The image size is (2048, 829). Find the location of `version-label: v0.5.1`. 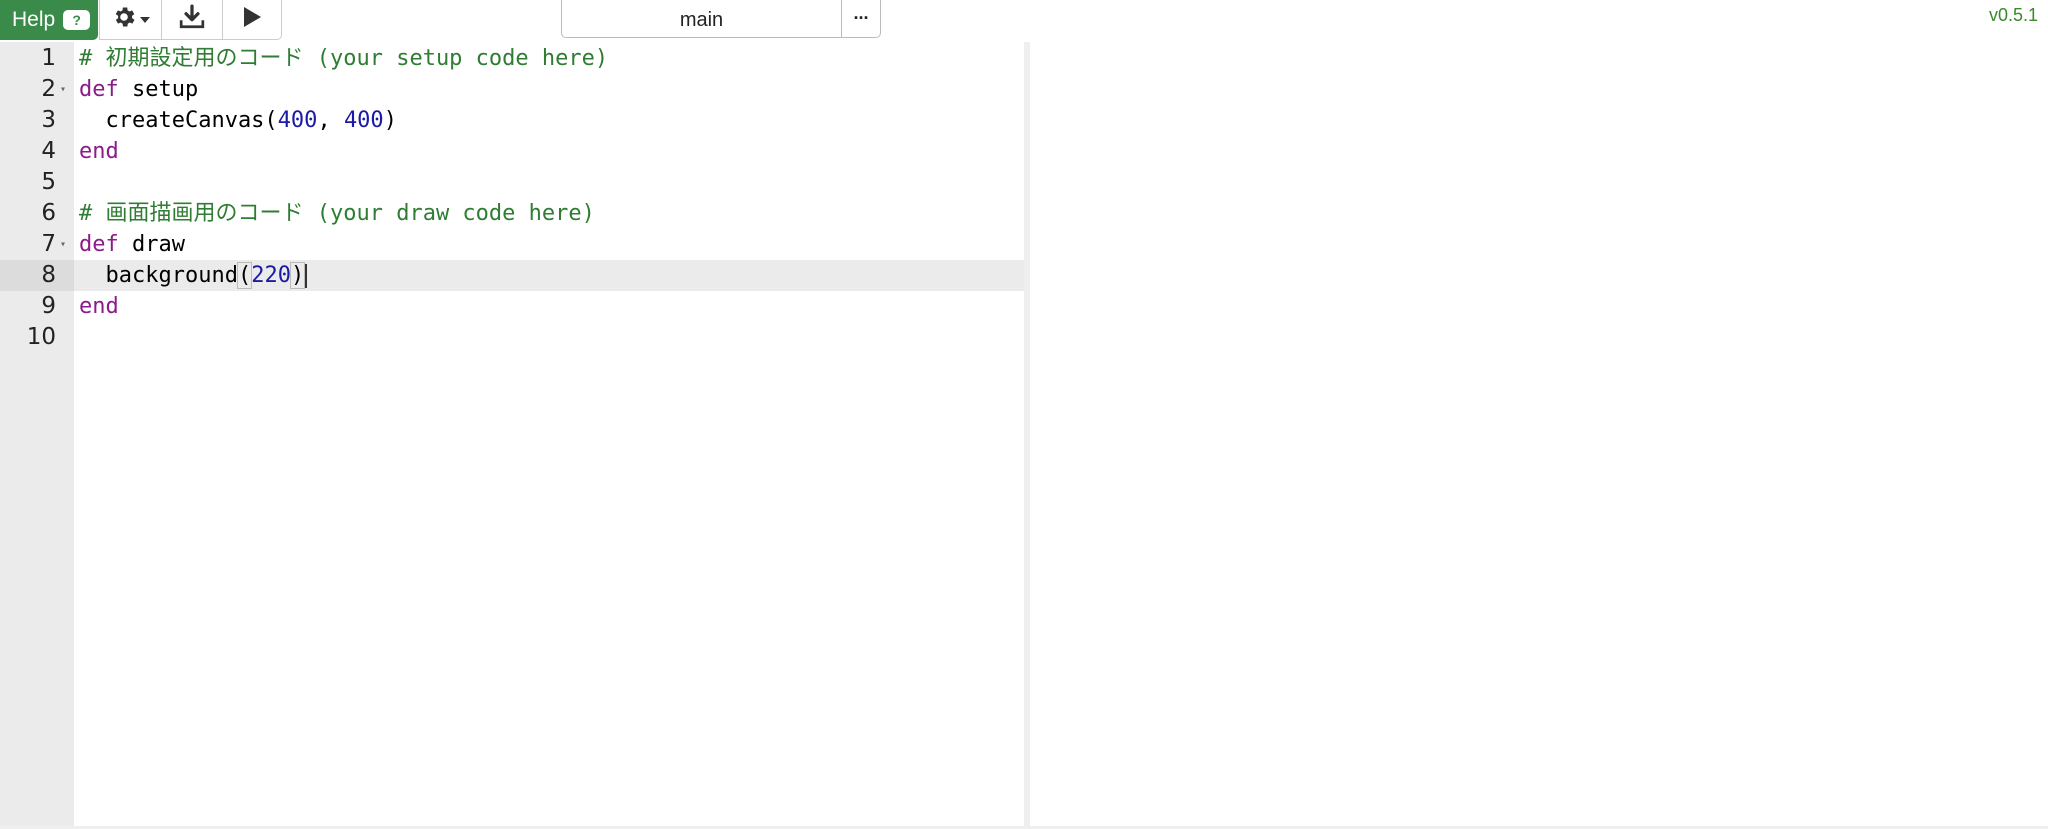

version-label: v0.5.1 is located at coordinates (2013, 15).